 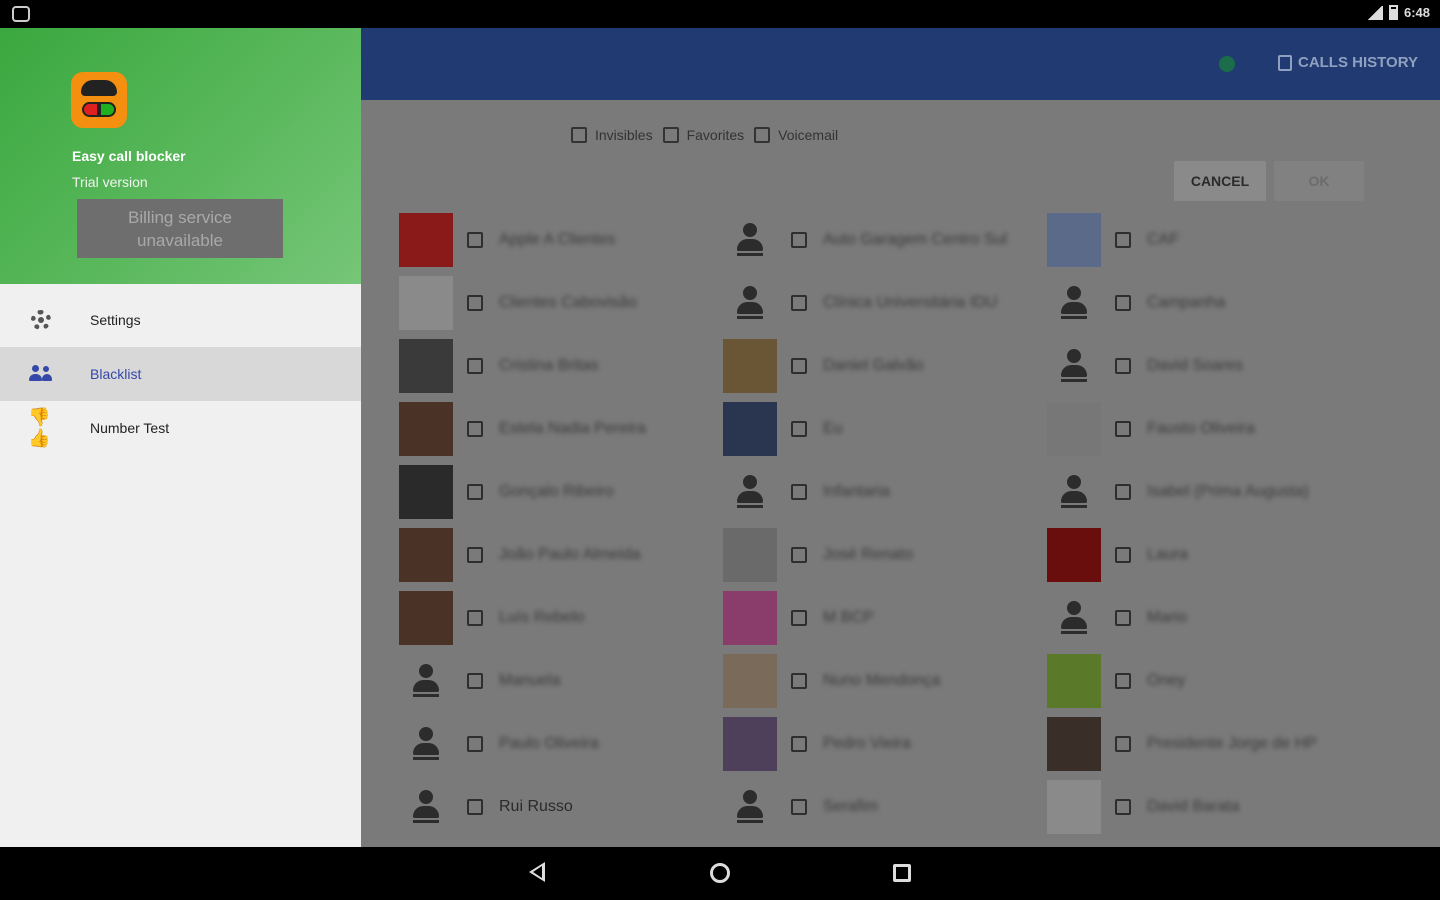 What do you see at coordinates (883, 492) in the screenshot?
I see `contact-row: Infantaria` at bounding box center [883, 492].